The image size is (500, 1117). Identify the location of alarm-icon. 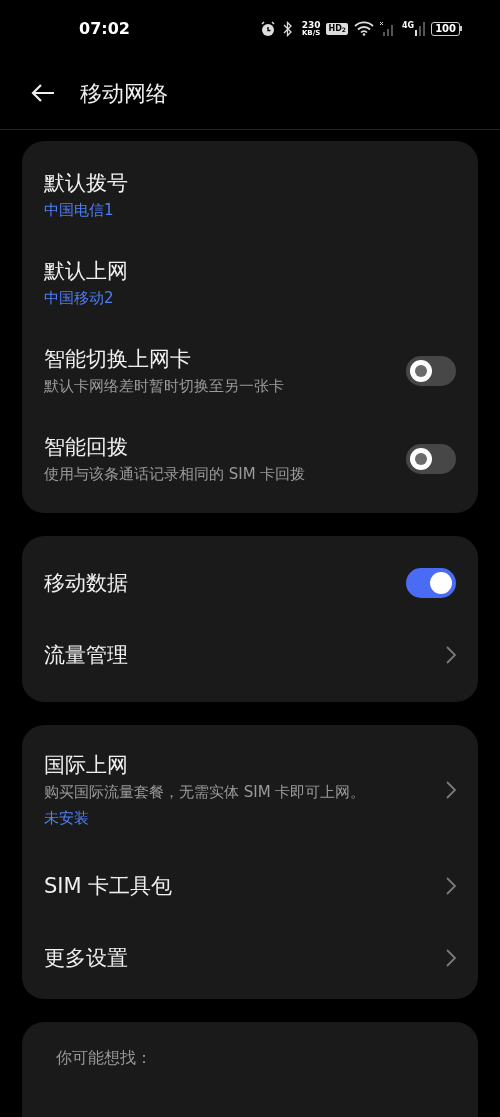
(267, 28).